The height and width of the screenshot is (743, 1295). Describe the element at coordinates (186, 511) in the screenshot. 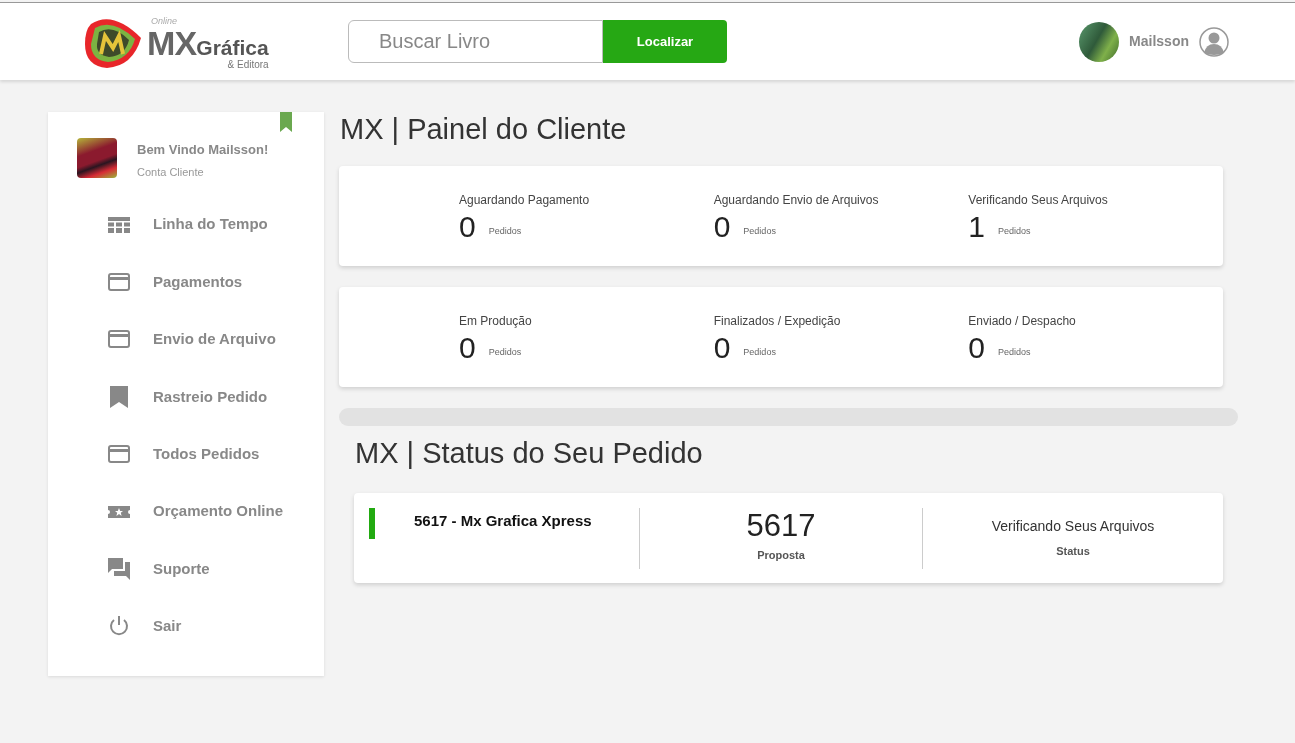

I see `sidebar-item: Orçamento Online` at that location.